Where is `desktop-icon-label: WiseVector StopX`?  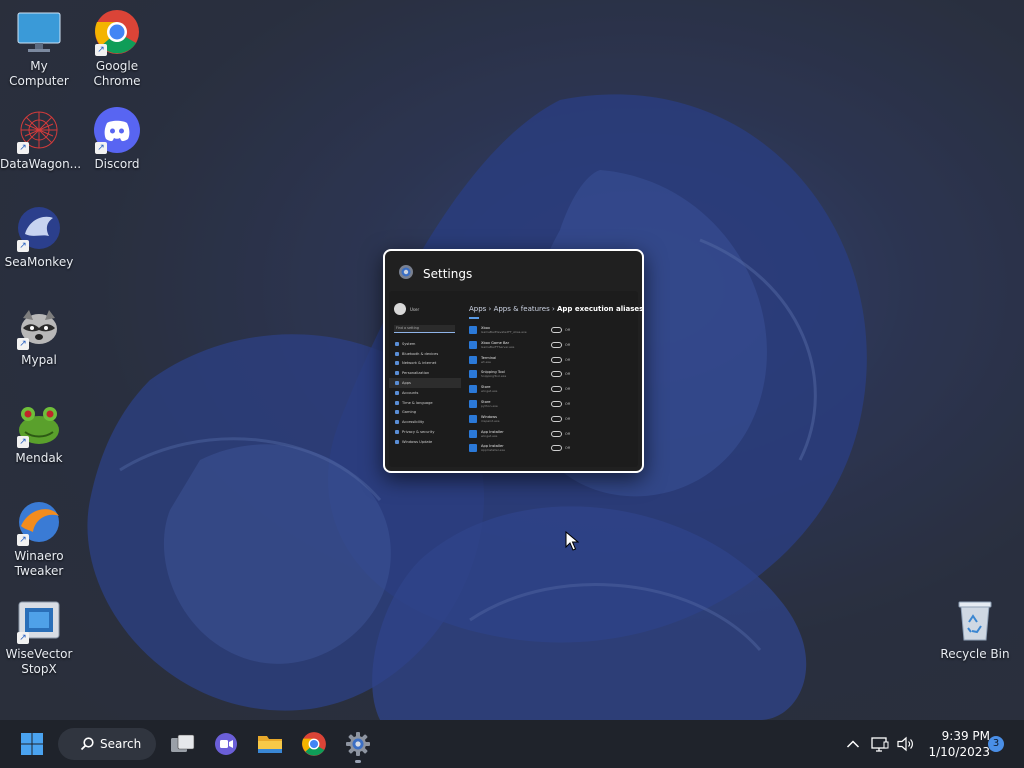
desktop-icon-label: WiseVector StopX is located at coordinates (39, 661).